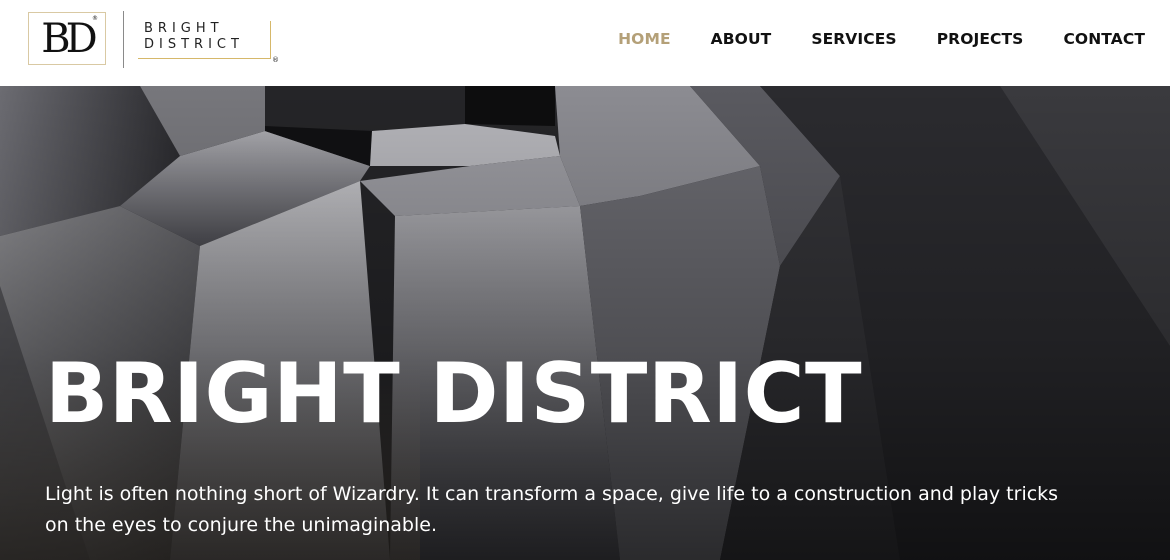  I want to click on logo-registered-mark: ®, so click(95, 18).